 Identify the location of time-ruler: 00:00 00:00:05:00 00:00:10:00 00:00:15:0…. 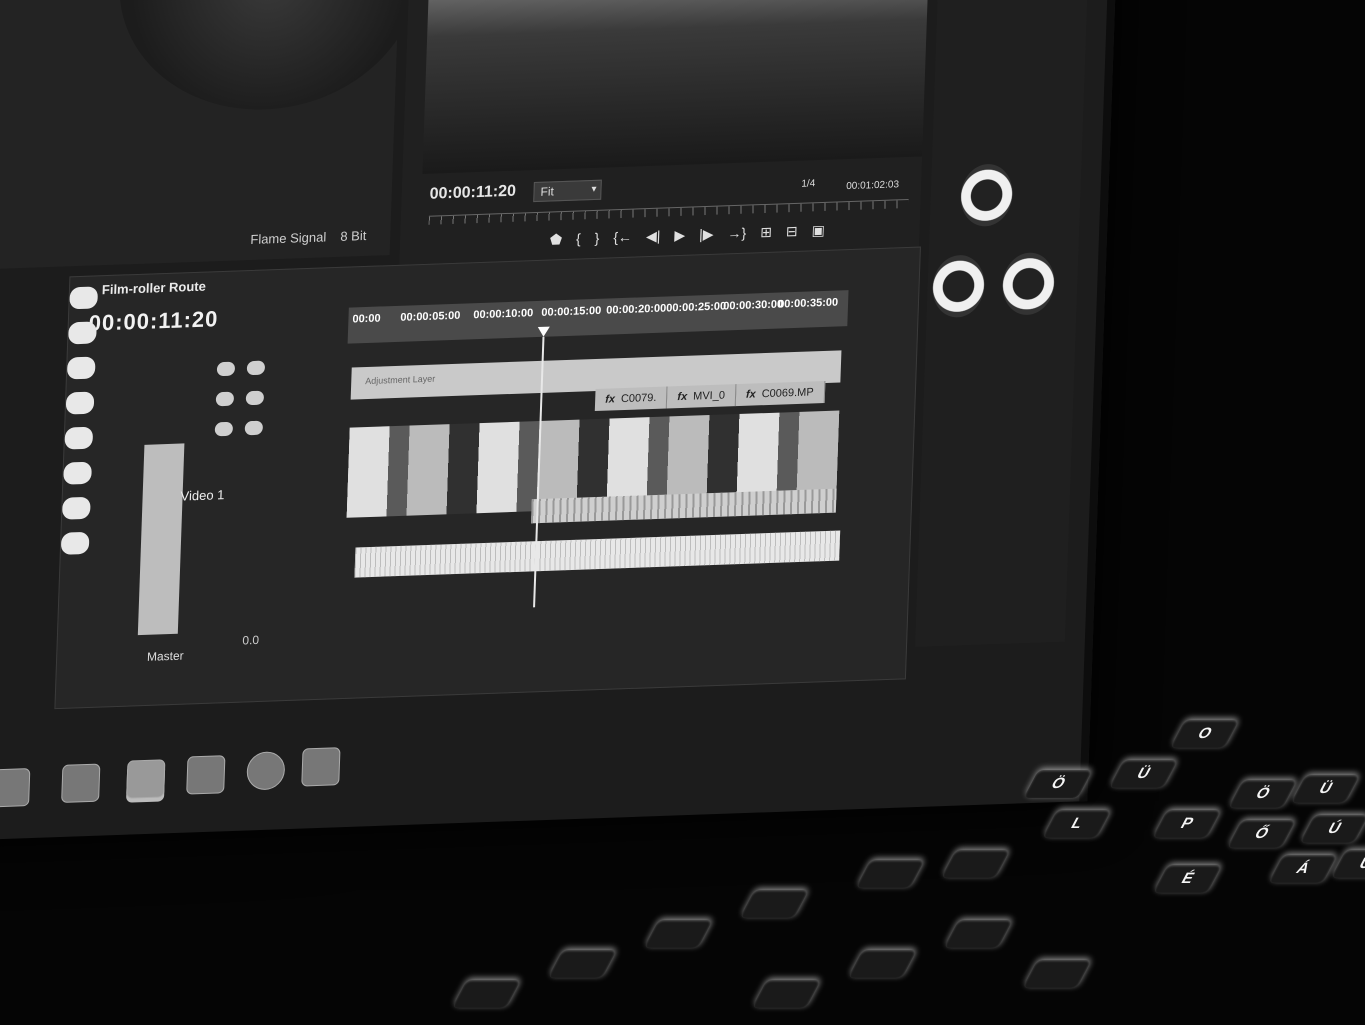
(598, 317).